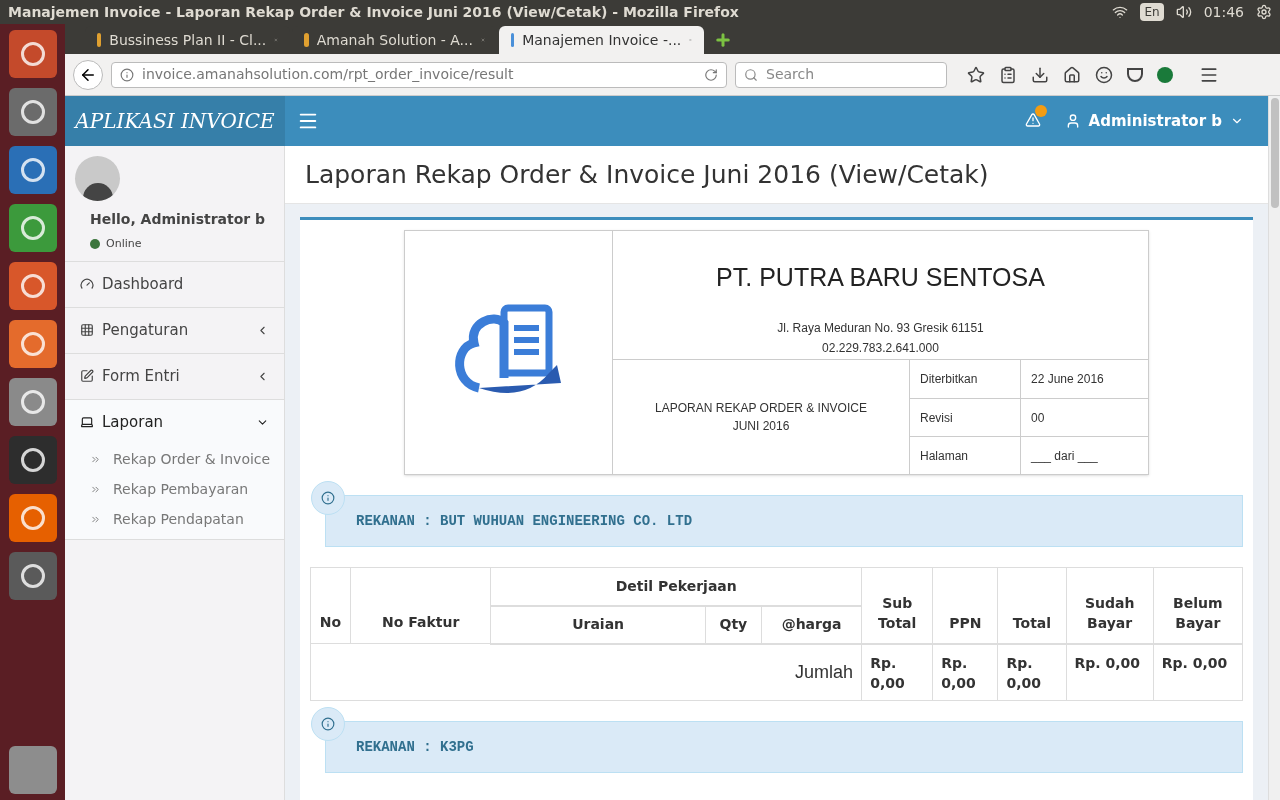 This screenshot has height=800, width=1280. Describe the element at coordinates (174, 422) in the screenshot. I see `sidebar-item: Laporan` at that location.